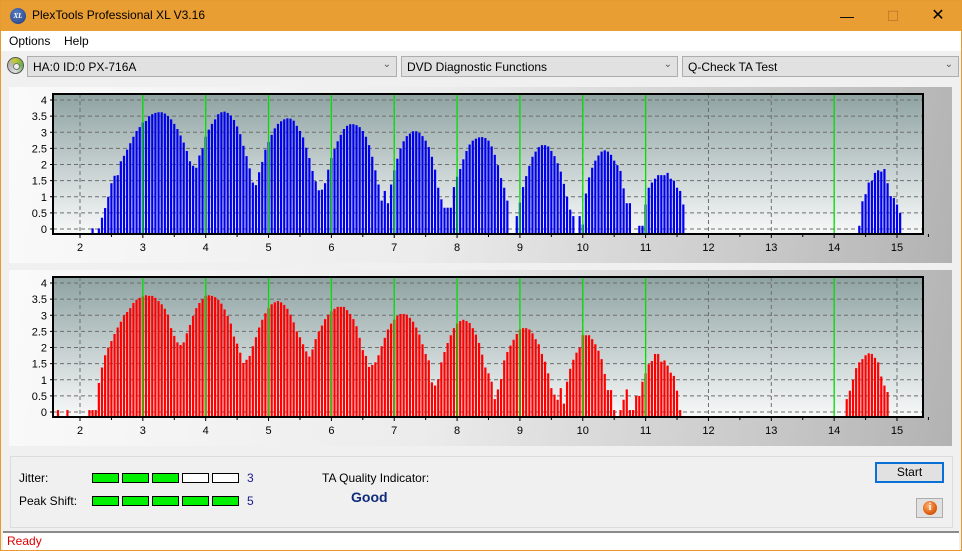 This screenshot has height=551, width=962. What do you see at coordinates (938, 16) in the screenshot?
I see `close-button: ✕` at bounding box center [938, 16].